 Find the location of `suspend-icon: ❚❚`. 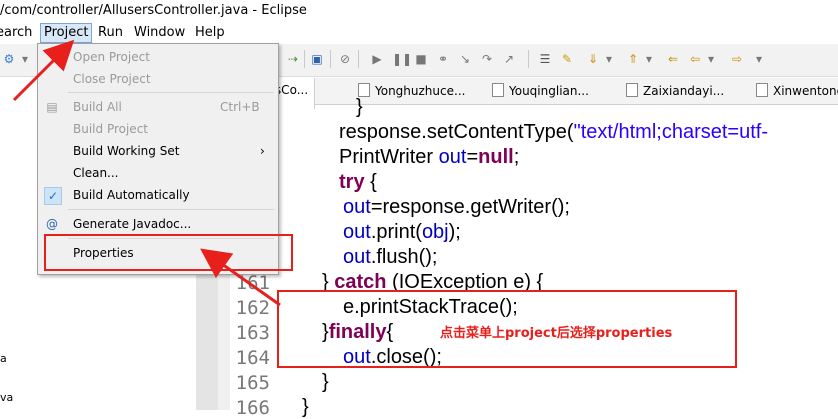

suspend-icon: ❚❚ is located at coordinates (402, 59).